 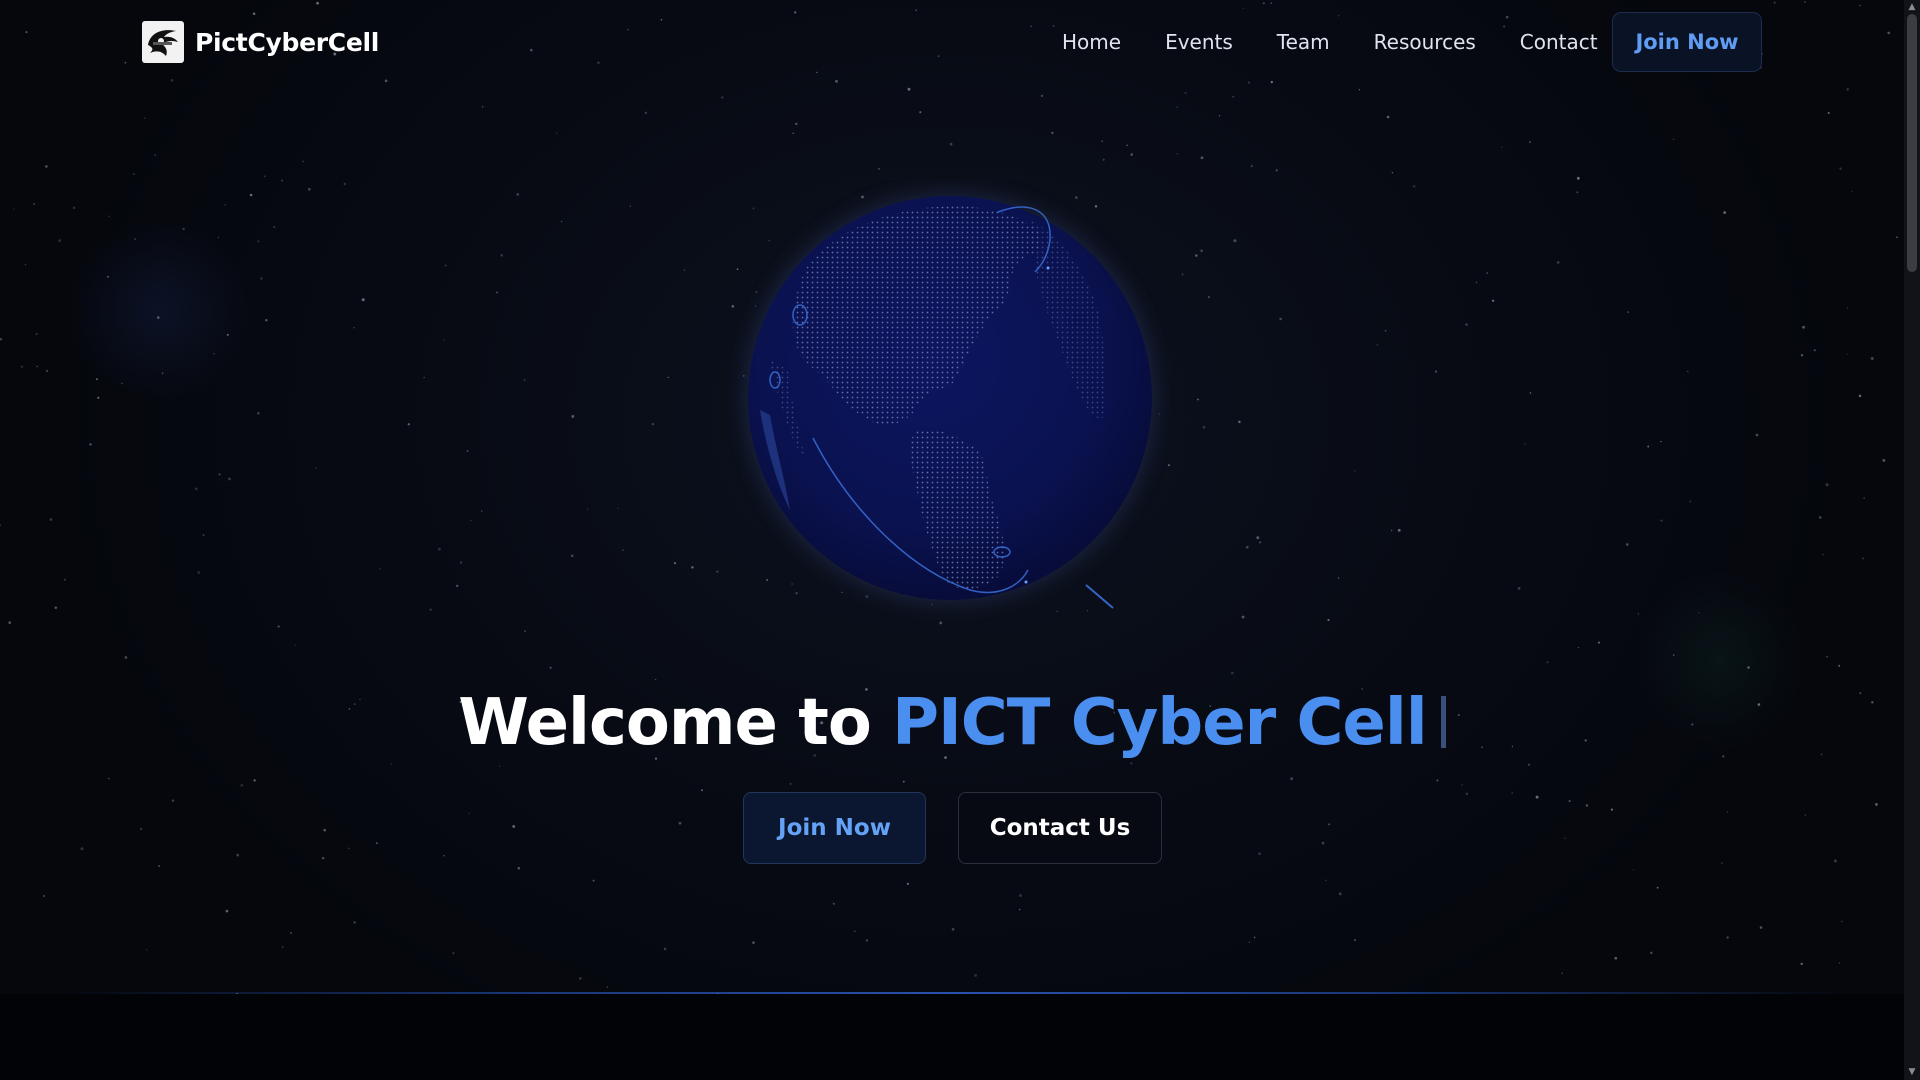 I want to click on join-now-button: Join Now, so click(x=834, y=828).